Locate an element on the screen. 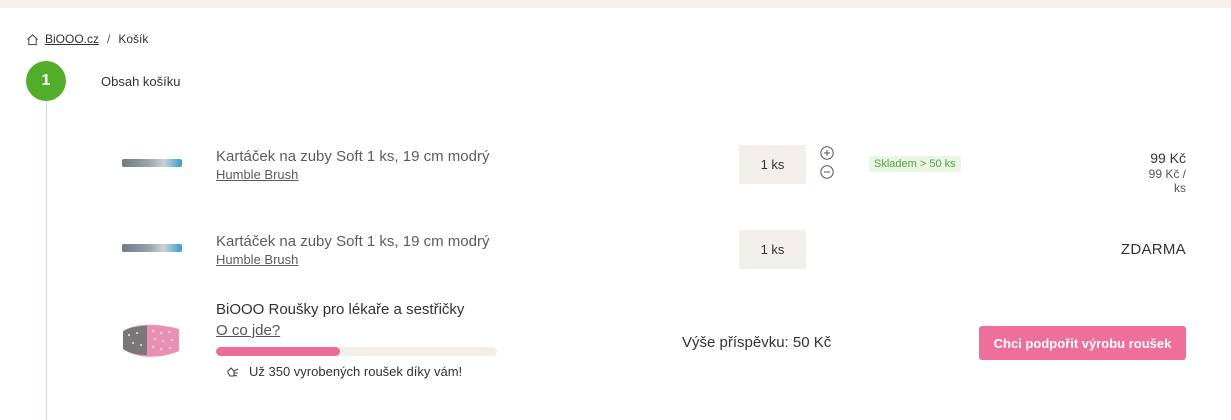 The height and width of the screenshot is (420, 1231). step-number: 1 is located at coordinates (46, 81).